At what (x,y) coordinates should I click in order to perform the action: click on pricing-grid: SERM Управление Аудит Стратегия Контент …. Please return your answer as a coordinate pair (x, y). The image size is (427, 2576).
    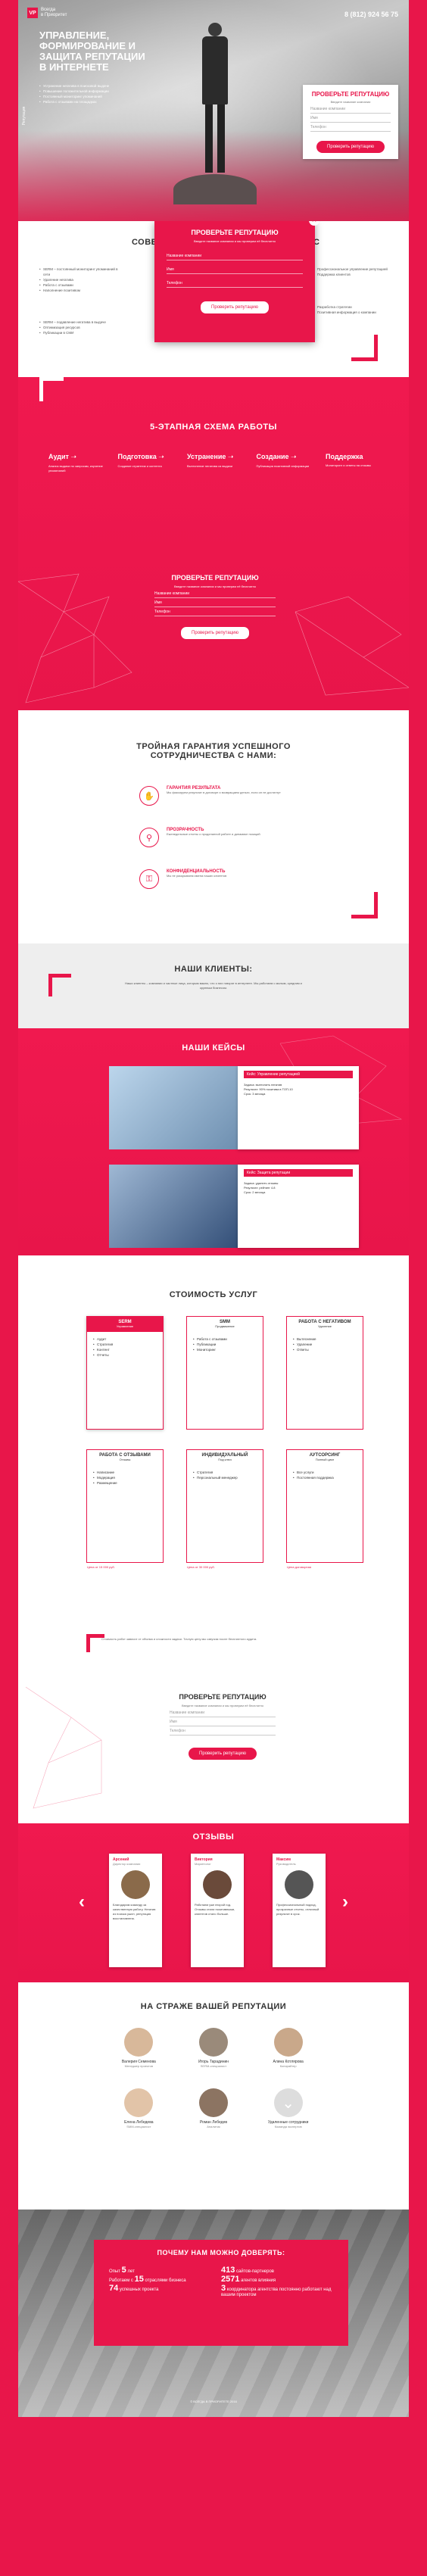
    Looking at the image, I should click on (224, 1442).